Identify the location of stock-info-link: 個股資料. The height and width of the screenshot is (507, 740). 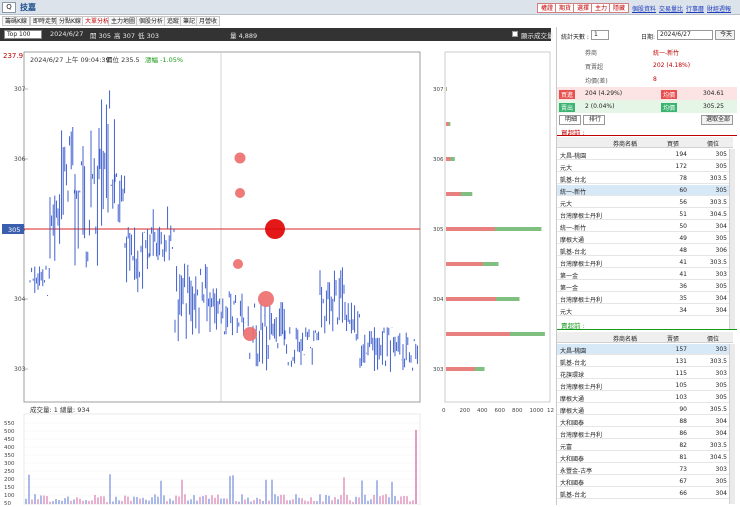
(644, 8).